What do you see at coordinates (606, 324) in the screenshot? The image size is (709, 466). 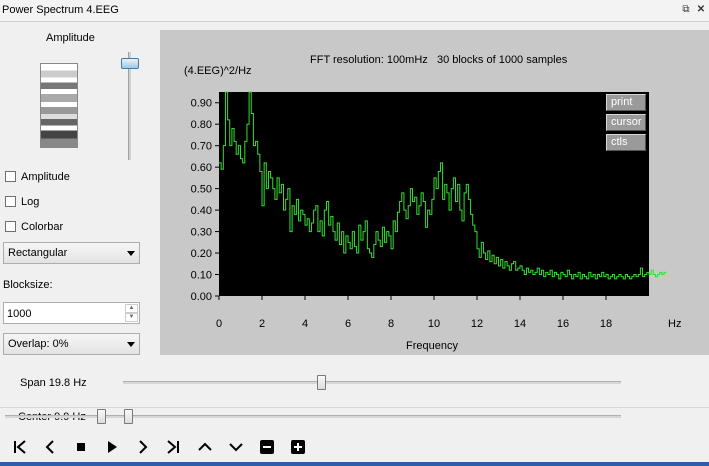 I see `x-tick-label: 18` at bounding box center [606, 324].